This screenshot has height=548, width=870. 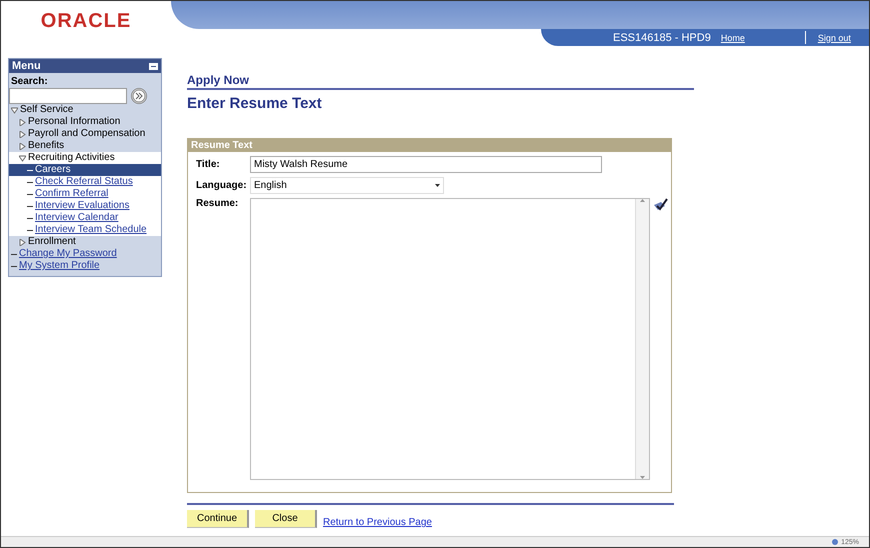 What do you see at coordinates (26, 66) in the screenshot?
I see `menu-title: Menu` at bounding box center [26, 66].